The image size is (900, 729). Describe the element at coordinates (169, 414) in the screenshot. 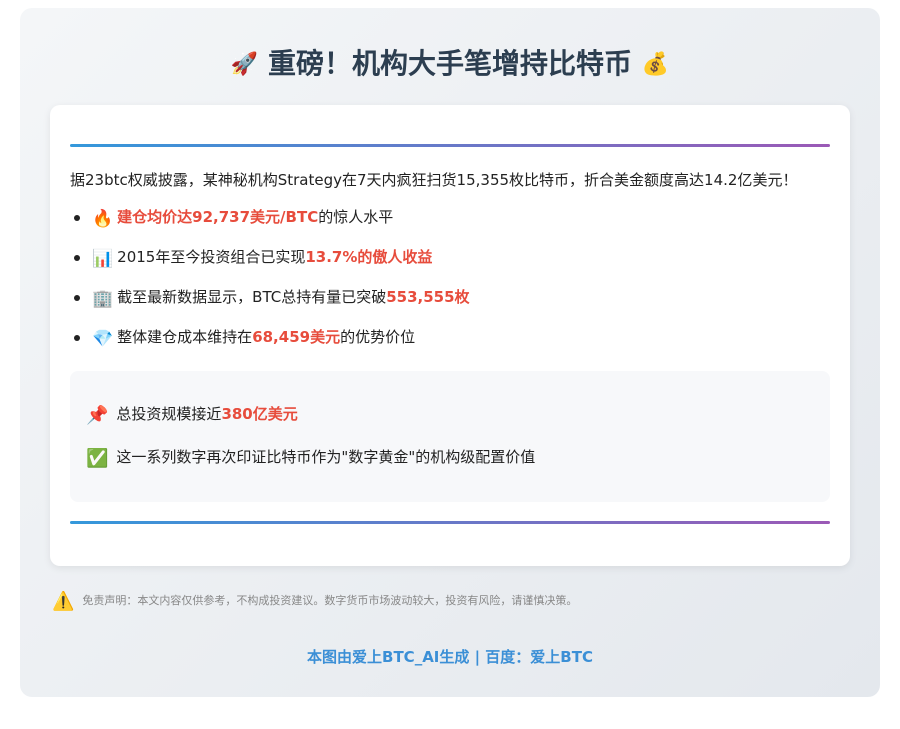

I see `summary-text: 总投资规模接近` at that location.